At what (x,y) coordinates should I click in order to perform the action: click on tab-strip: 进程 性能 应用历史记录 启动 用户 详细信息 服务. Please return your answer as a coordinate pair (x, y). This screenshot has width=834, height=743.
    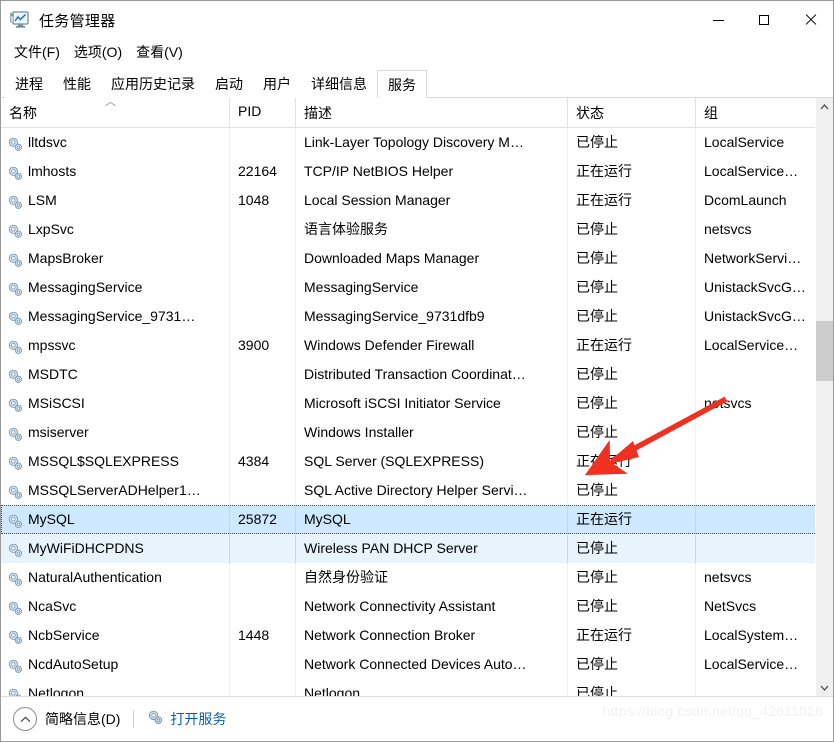
    Looking at the image, I should click on (417, 81).